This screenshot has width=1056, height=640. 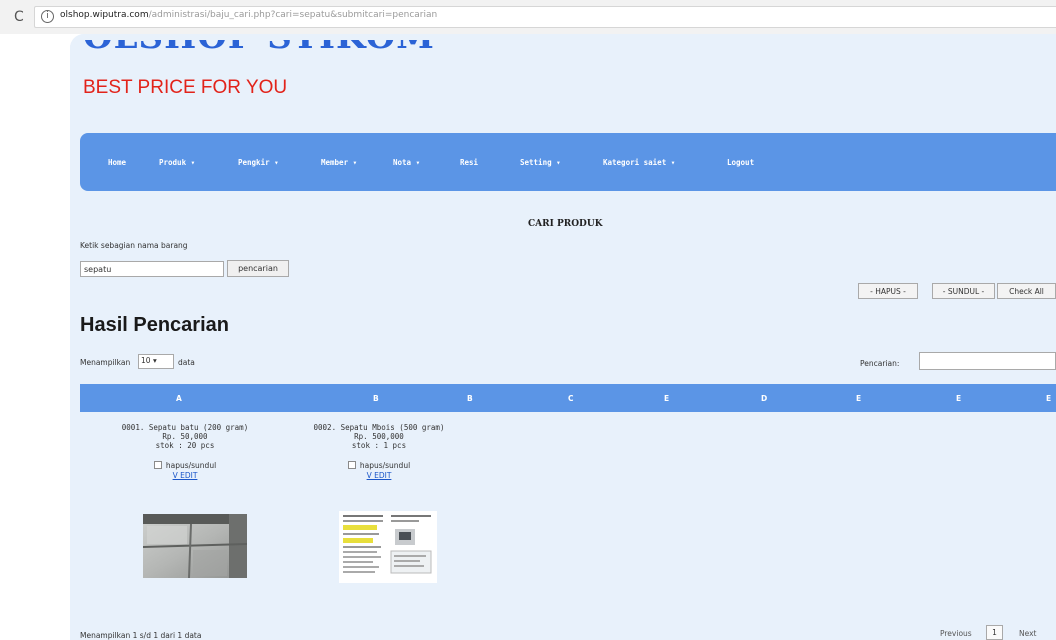 What do you see at coordinates (185, 87) in the screenshot?
I see `site-tagline: BEST PRICE FOR YOU` at bounding box center [185, 87].